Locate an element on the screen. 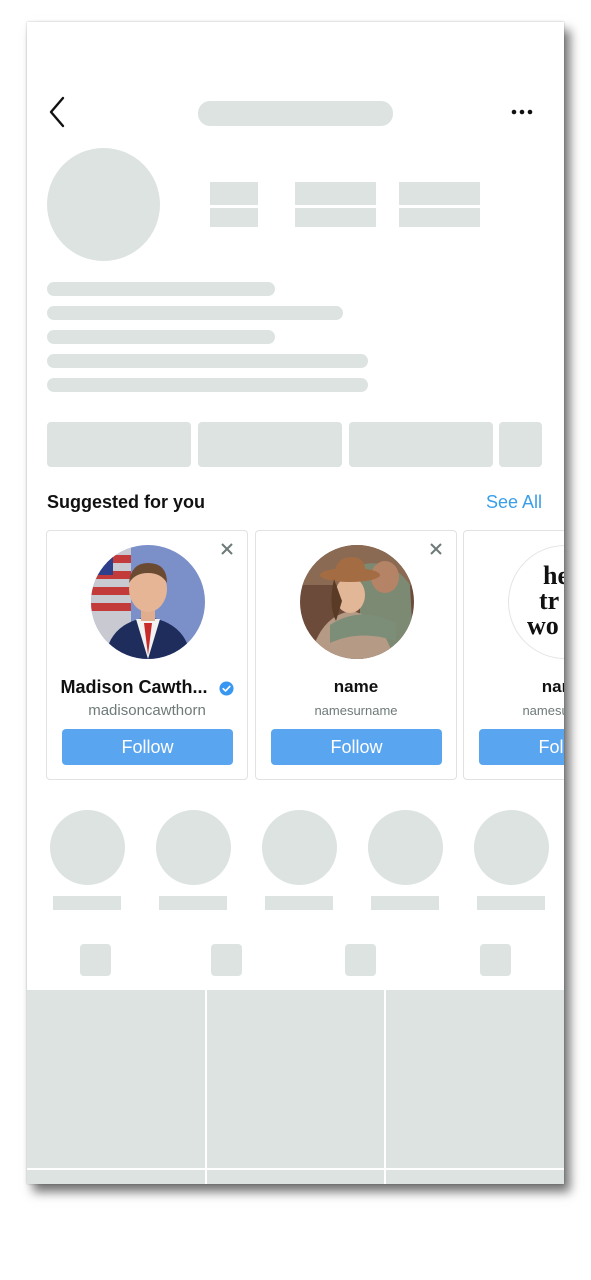  suggestion-card: he tr wo name namesurname Follow is located at coordinates (513, 655).